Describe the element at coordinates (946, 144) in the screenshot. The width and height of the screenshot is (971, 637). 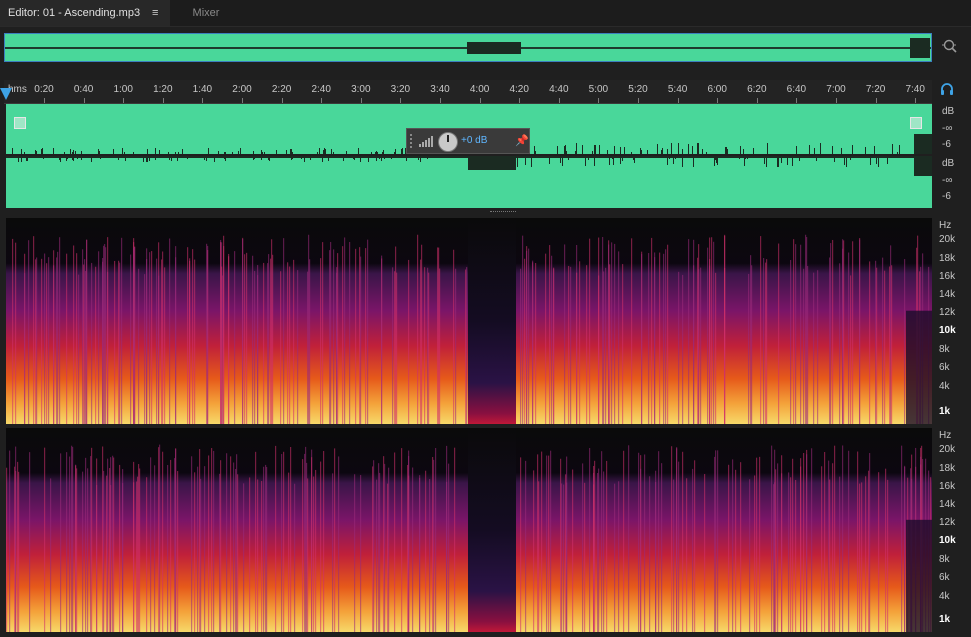
I see `db-label: -6` at that location.